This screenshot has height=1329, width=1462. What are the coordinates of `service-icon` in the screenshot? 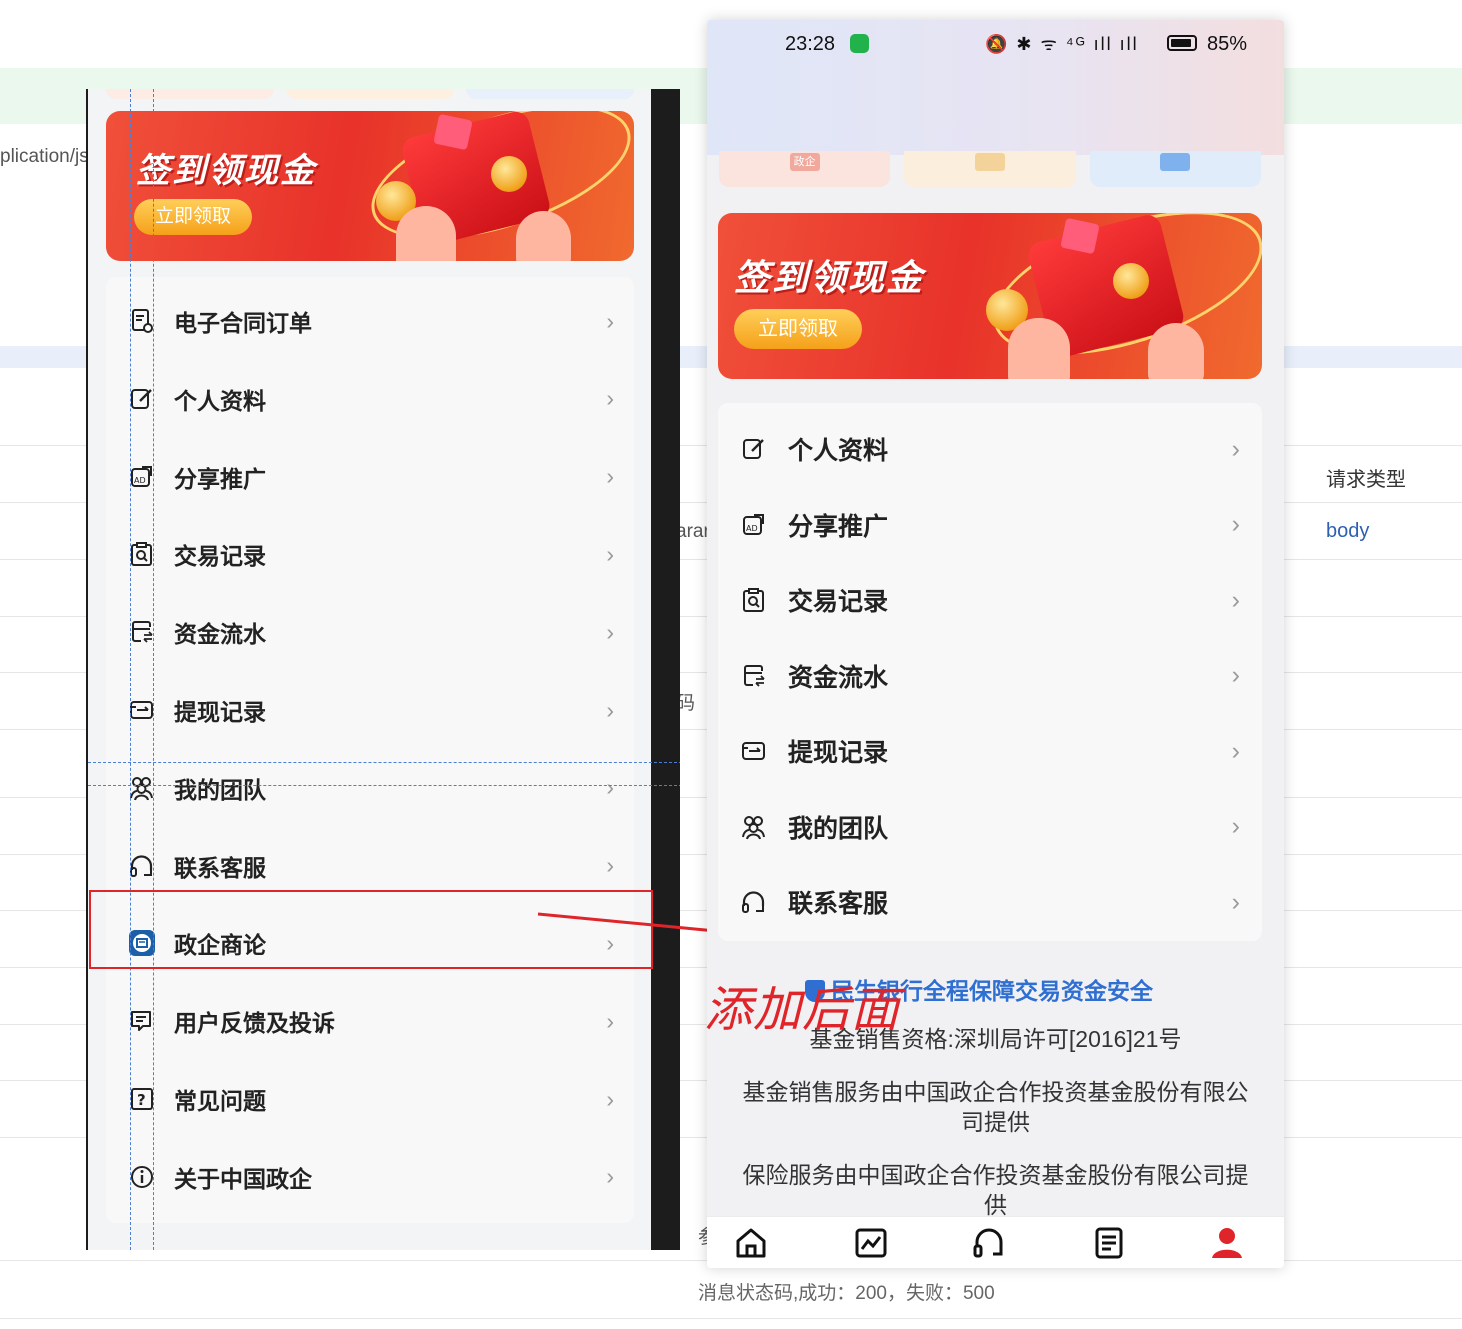 It's located at (989, 1243).